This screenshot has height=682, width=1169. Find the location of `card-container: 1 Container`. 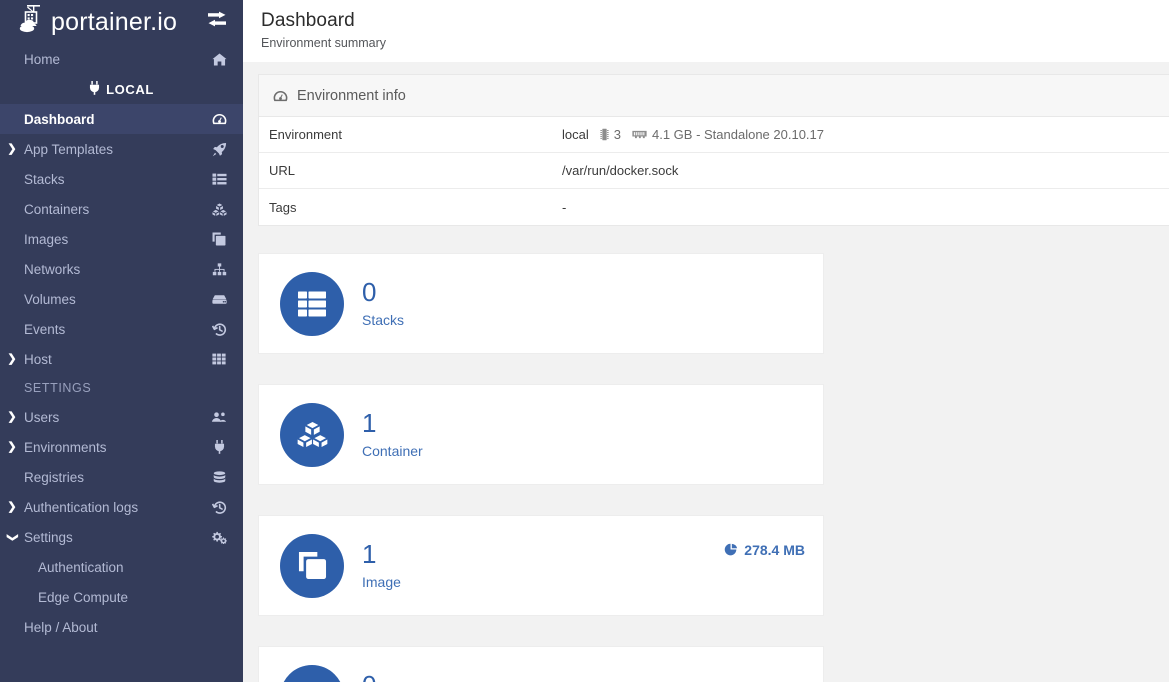

card-container: 1 Container is located at coordinates (541, 434).